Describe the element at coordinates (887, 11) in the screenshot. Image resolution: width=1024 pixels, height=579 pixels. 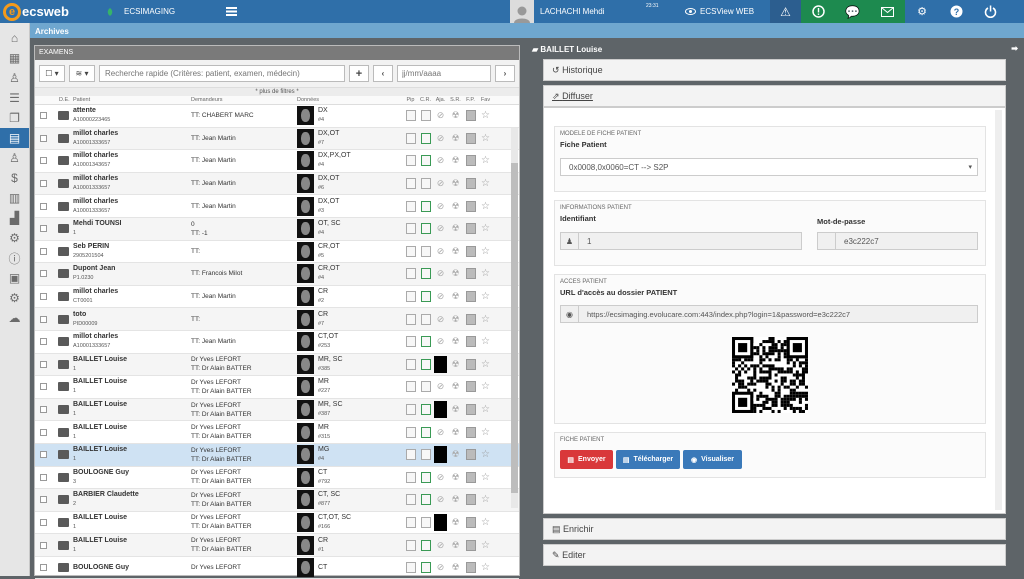
I see `mail-button` at that location.